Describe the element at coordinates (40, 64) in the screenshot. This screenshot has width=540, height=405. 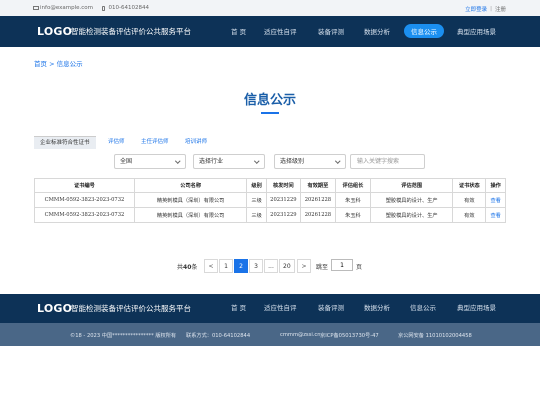
I see `breadcrumb-home: 首页` at that location.